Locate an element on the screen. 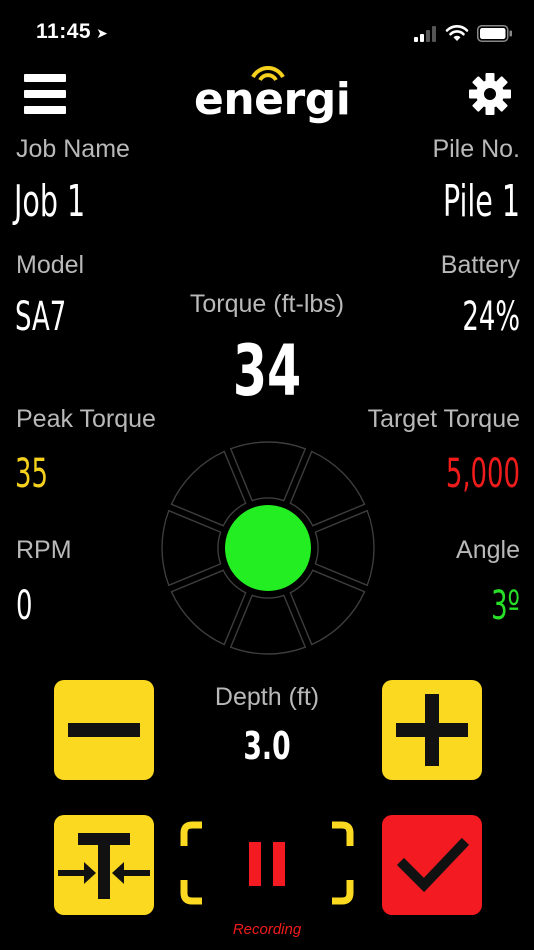 Image resolution: width=534 pixels, height=950 pixels. rpm-value: 0 is located at coordinates (24, 606).